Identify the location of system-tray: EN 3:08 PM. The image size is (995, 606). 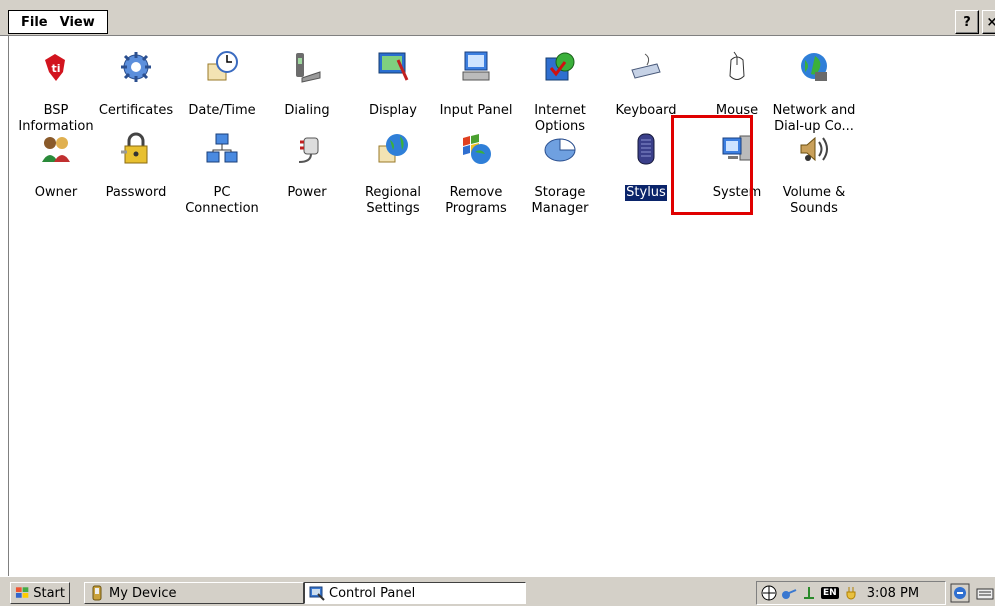
(851, 593).